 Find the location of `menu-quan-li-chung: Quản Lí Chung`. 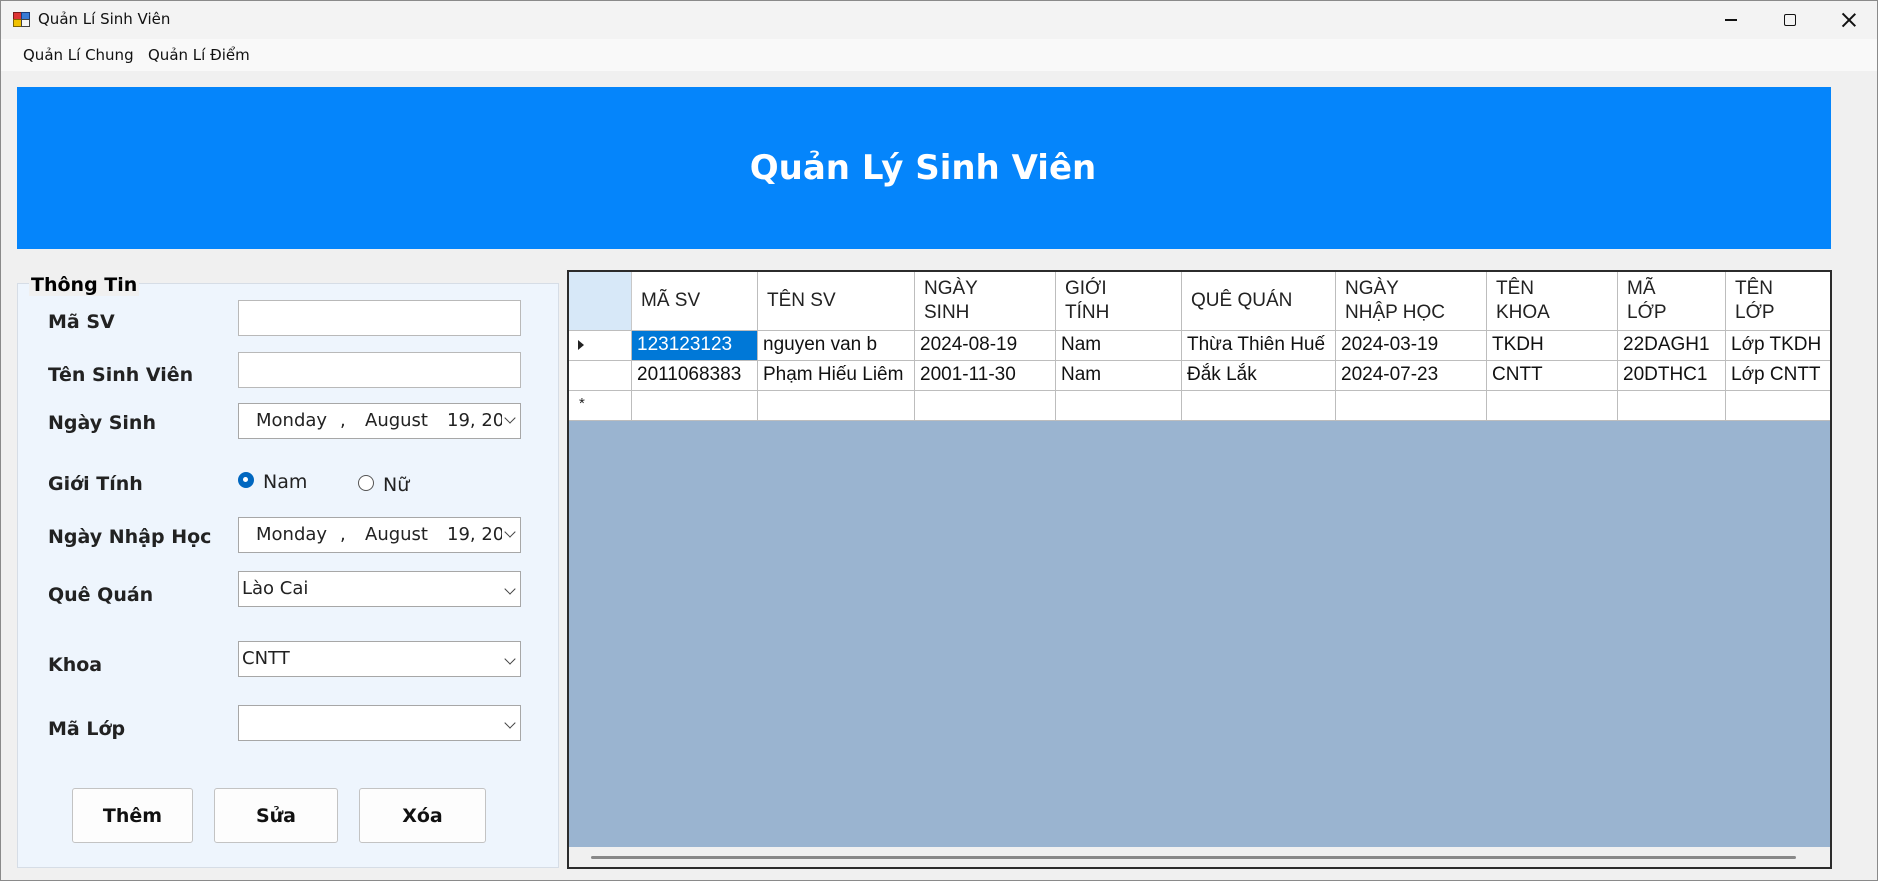

menu-quan-li-chung: Quản Lí Chung is located at coordinates (78, 55).